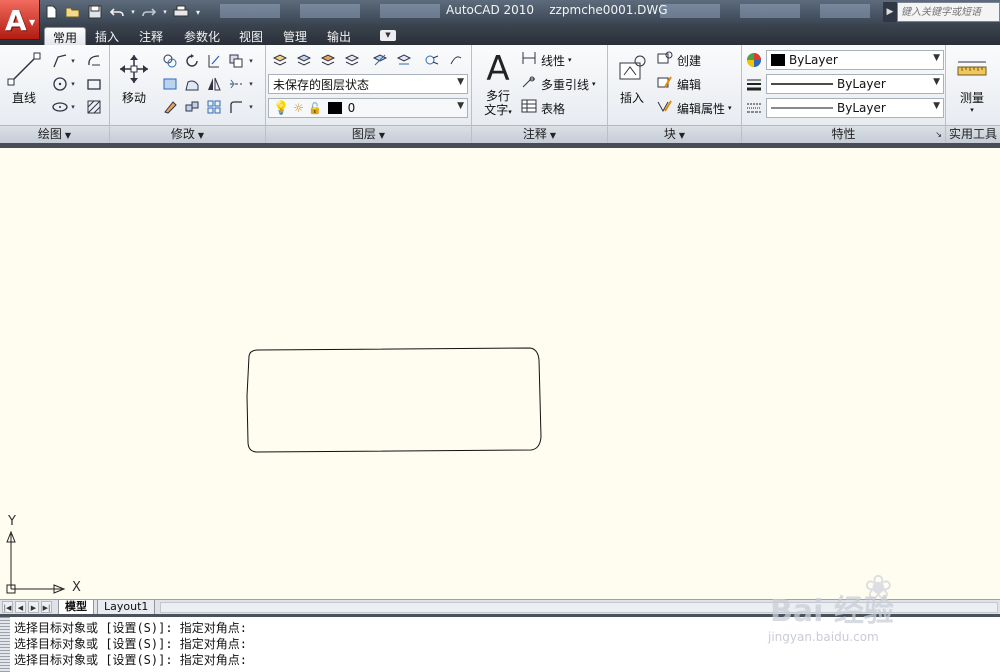  Describe the element at coordinates (694, 108) in the screenshot. I see `edit-attributes-button: 编辑属性 ▾` at that location.